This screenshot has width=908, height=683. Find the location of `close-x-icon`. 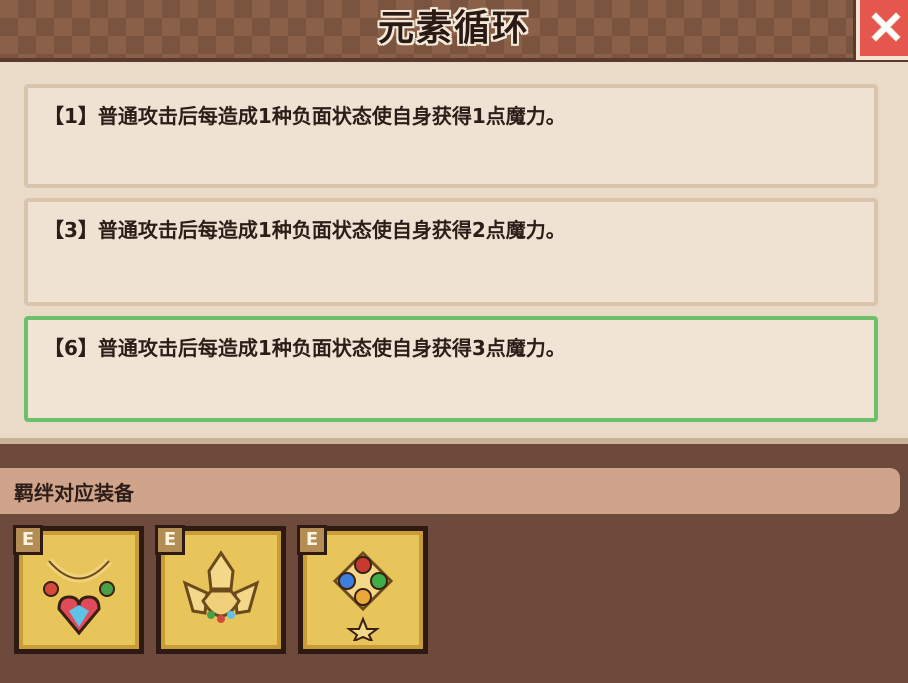

close-x-icon is located at coordinates (886, 27).